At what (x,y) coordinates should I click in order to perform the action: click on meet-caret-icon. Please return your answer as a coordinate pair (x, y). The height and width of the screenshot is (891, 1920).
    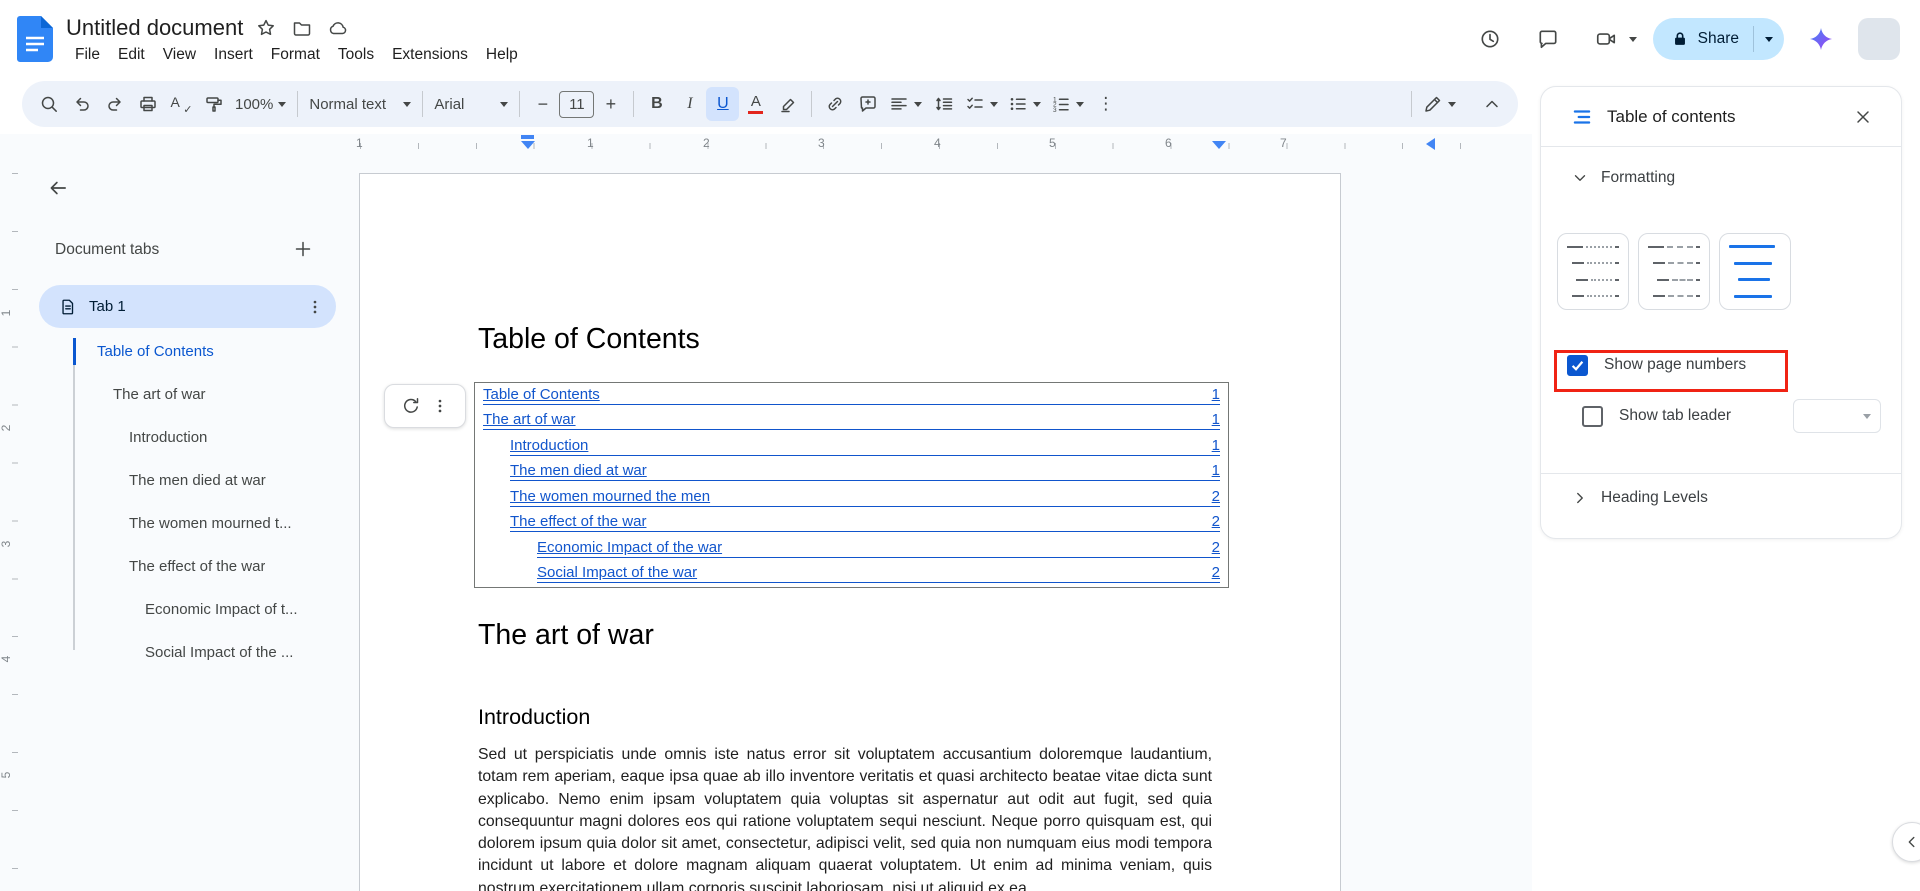
    Looking at the image, I should click on (1632, 39).